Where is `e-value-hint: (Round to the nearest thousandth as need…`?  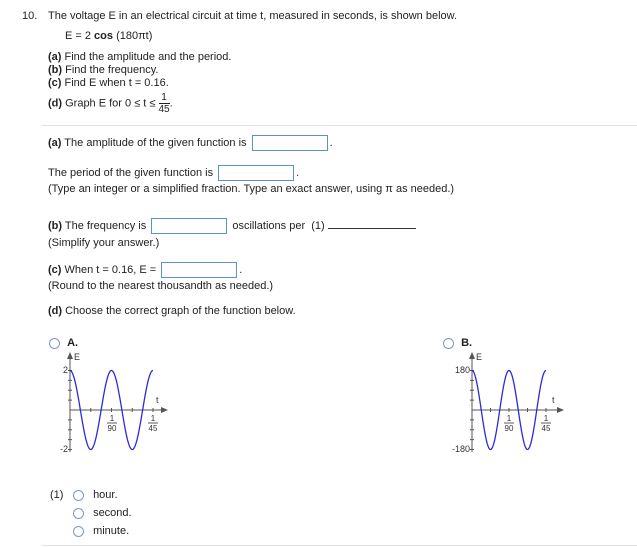
e-value-hint: (Round to the nearest thousandth as need… is located at coordinates (161, 286).